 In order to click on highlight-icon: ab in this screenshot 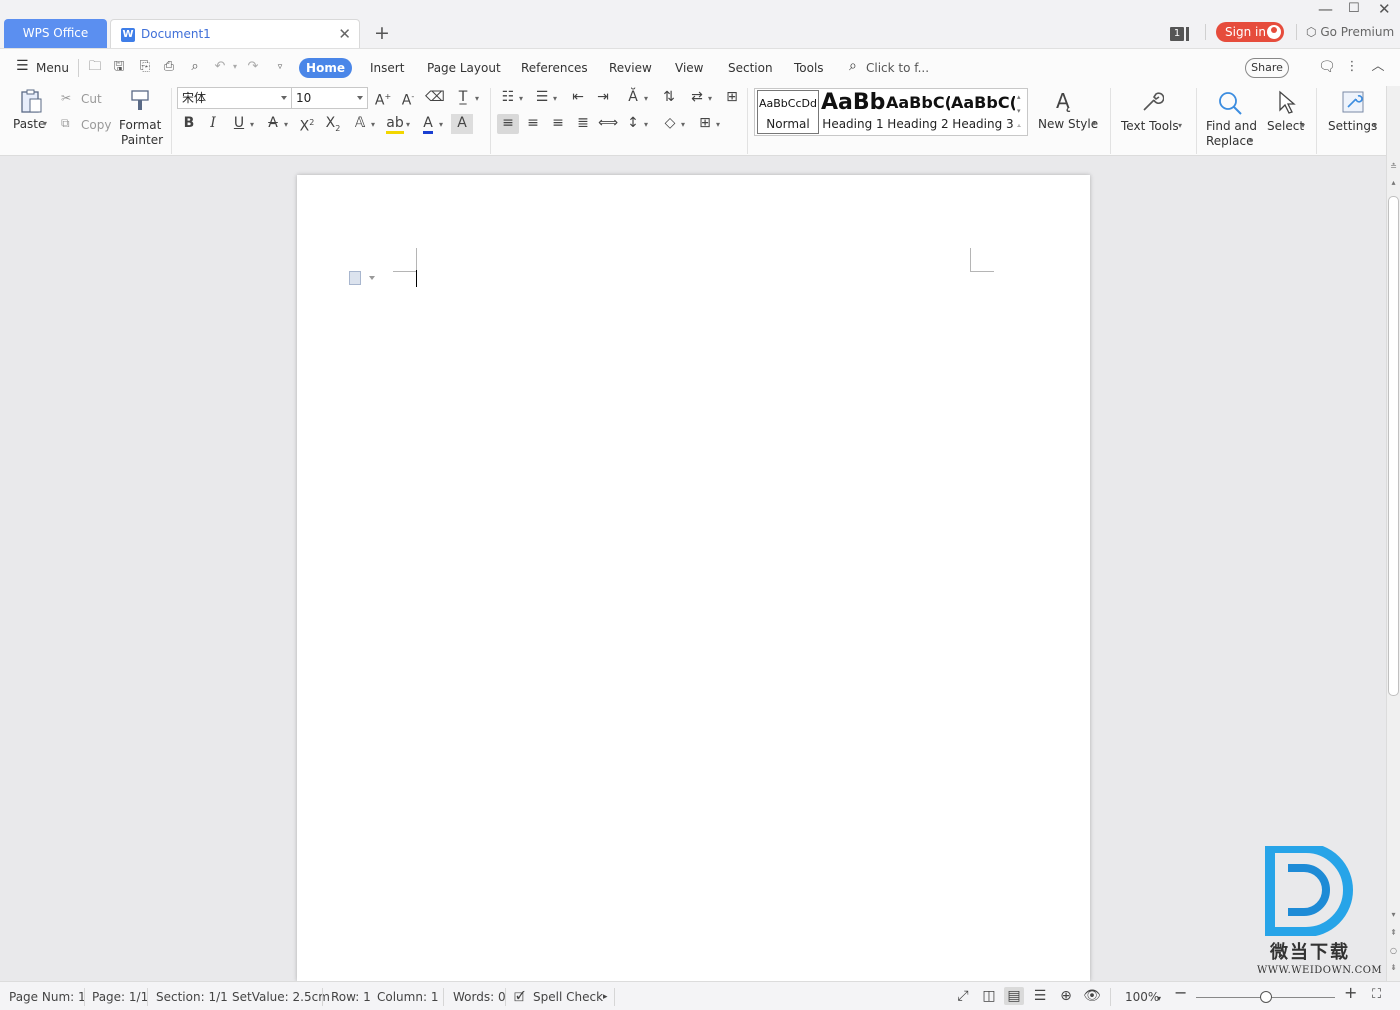, I will do `click(395, 124)`.